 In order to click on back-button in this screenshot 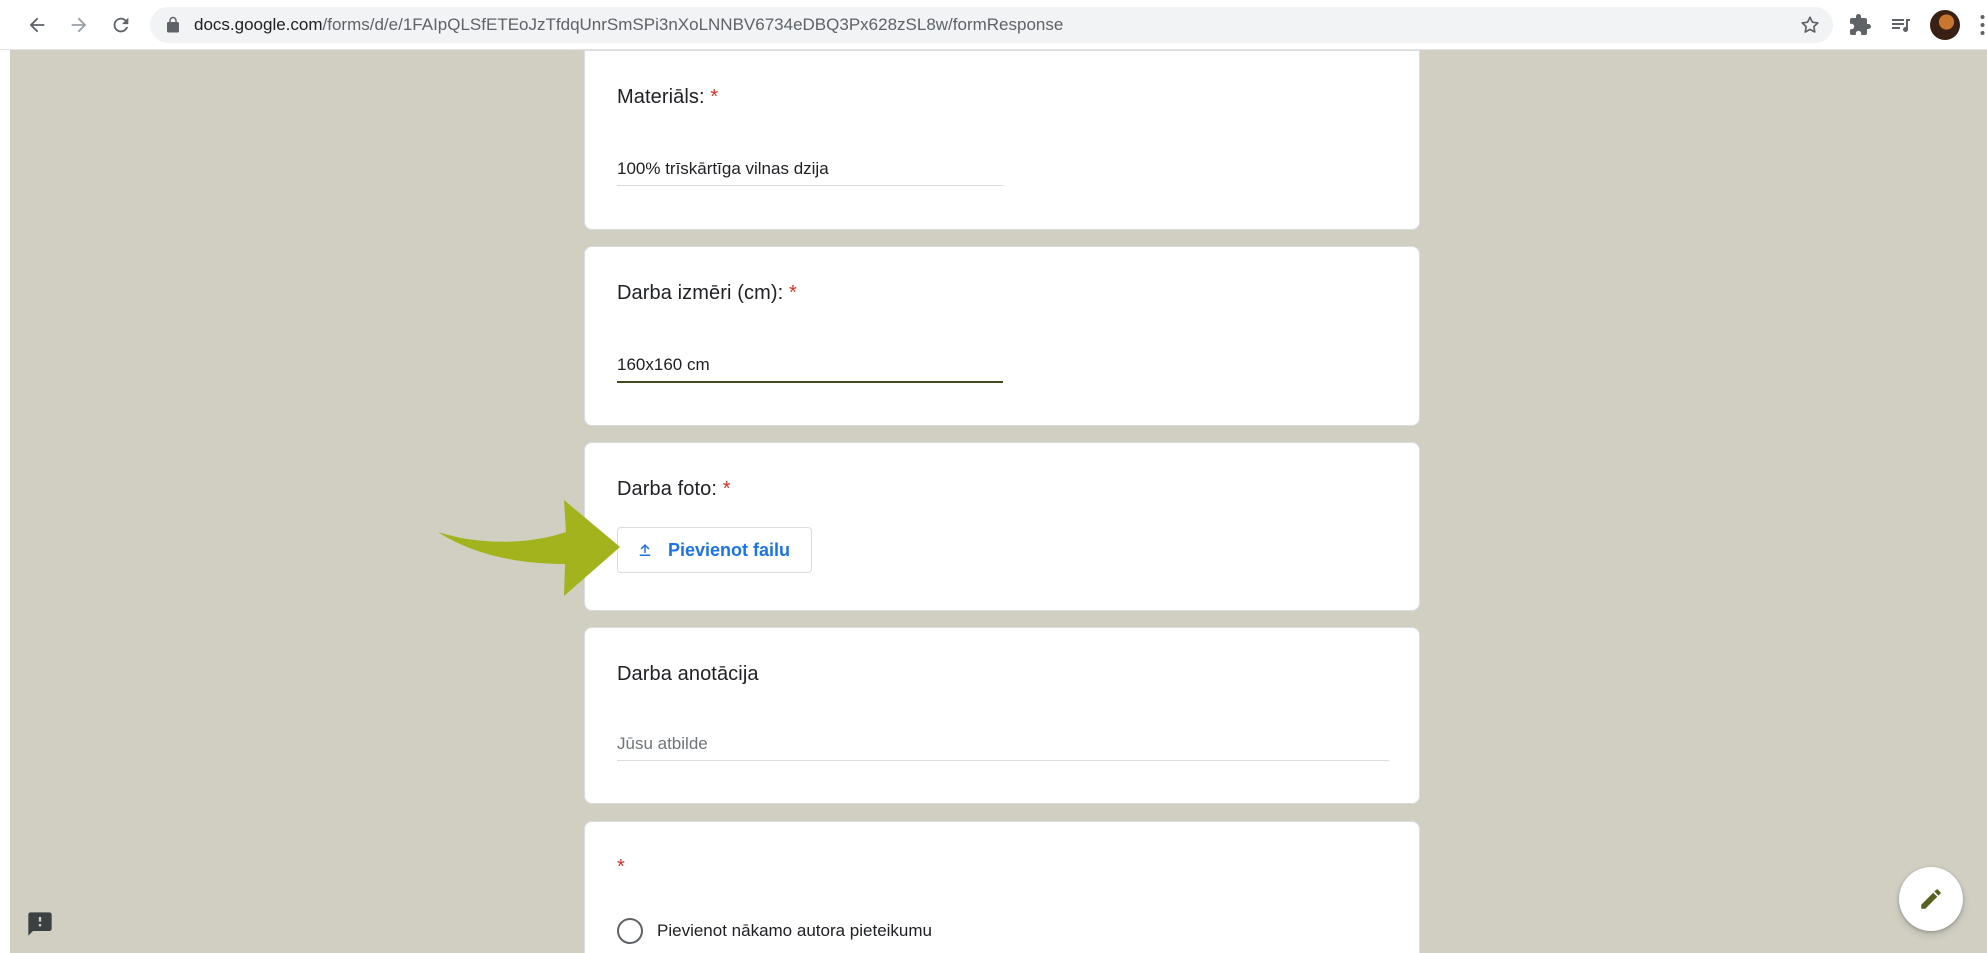, I will do `click(37, 25)`.